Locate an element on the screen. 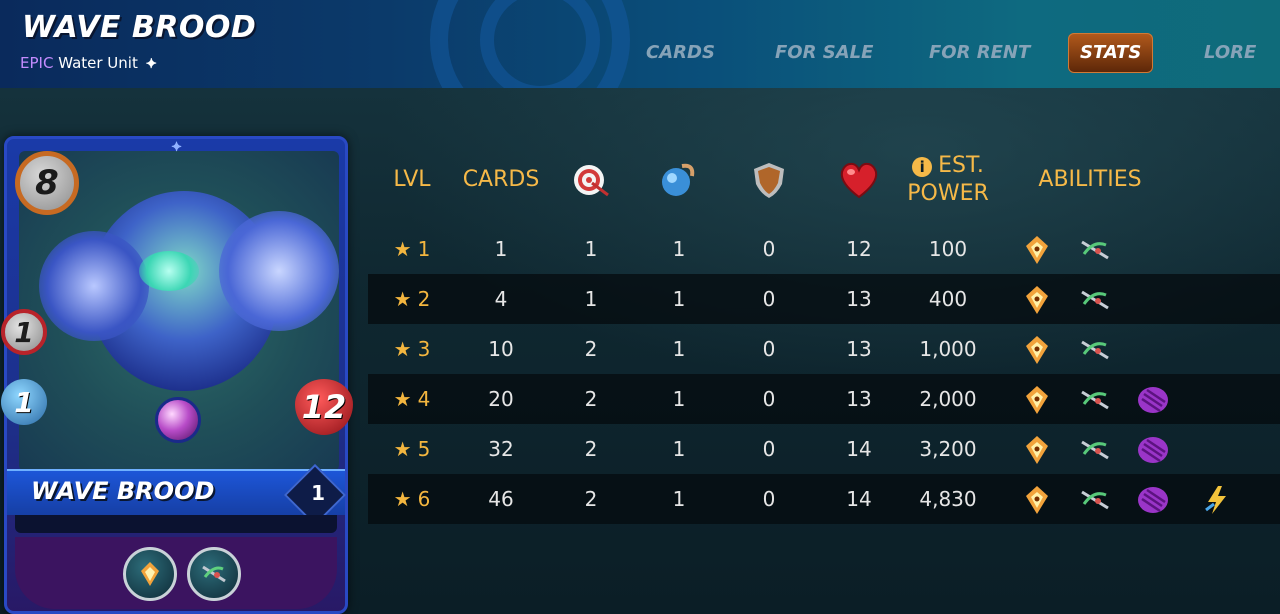  card-name-bar: WAVE BROOD 1 is located at coordinates (177, 495).